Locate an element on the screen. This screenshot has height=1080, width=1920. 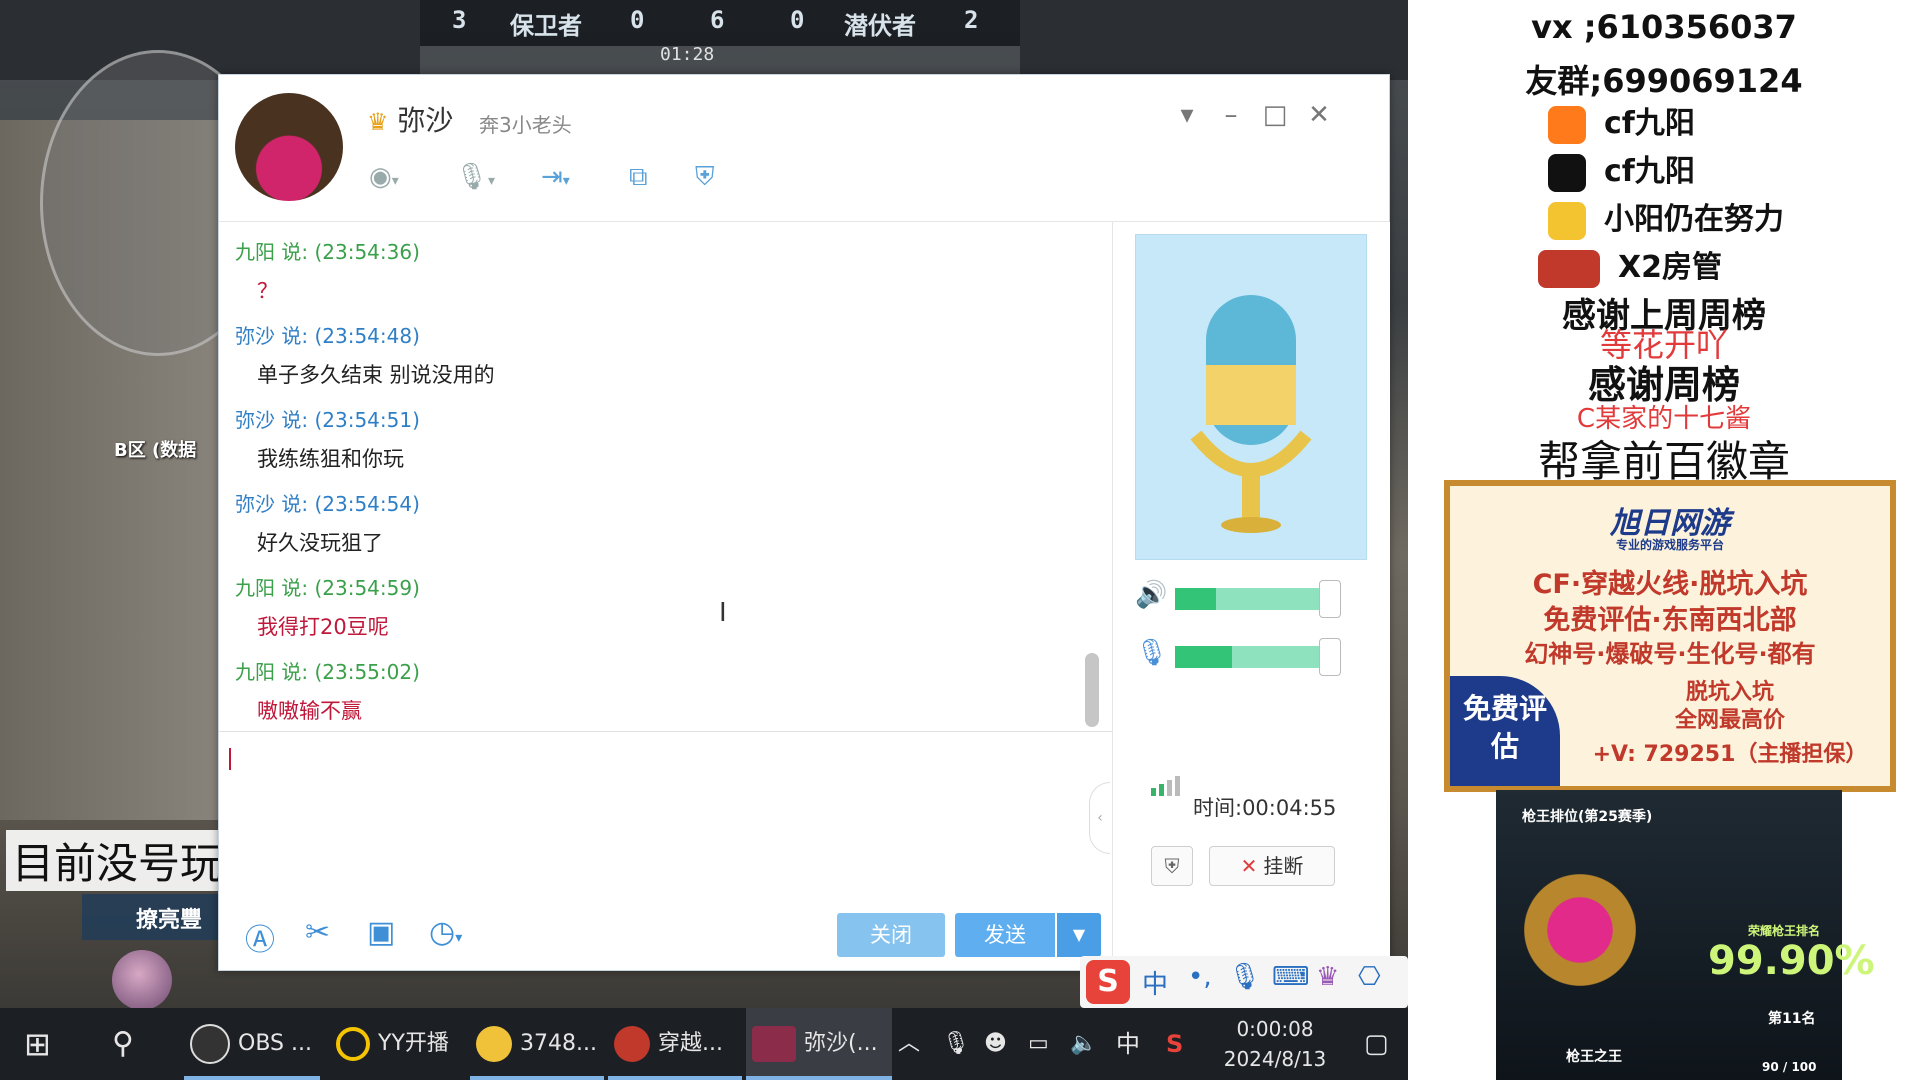
roof-beam is located at coordinates (1214, 40).